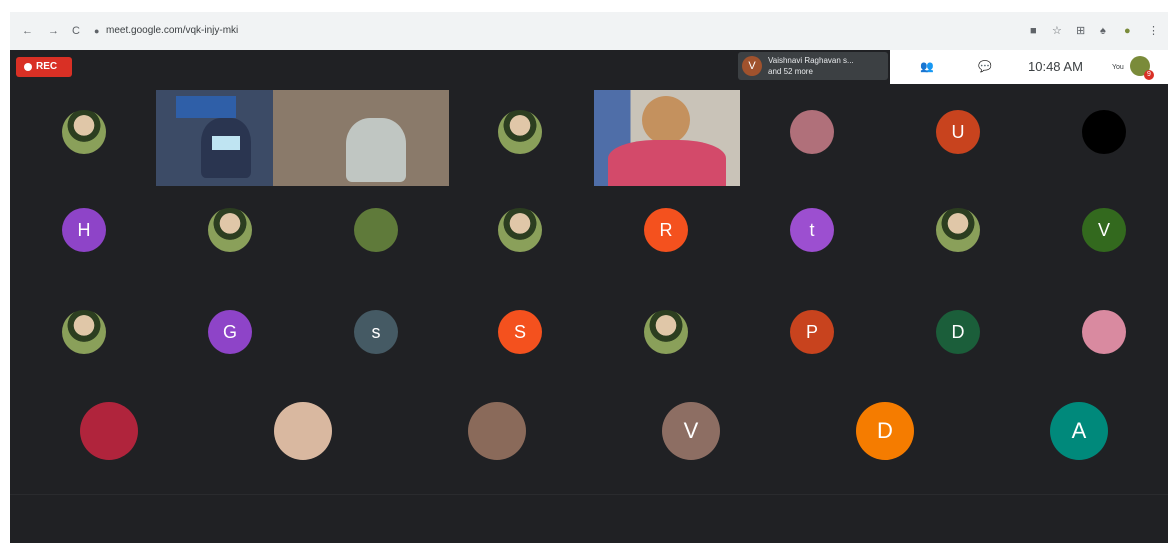 The image size is (1172, 548). What do you see at coordinates (172, 31) in the screenshot?
I see `url-field: meet.google.com/vqk-injy-mki` at bounding box center [172, 31].